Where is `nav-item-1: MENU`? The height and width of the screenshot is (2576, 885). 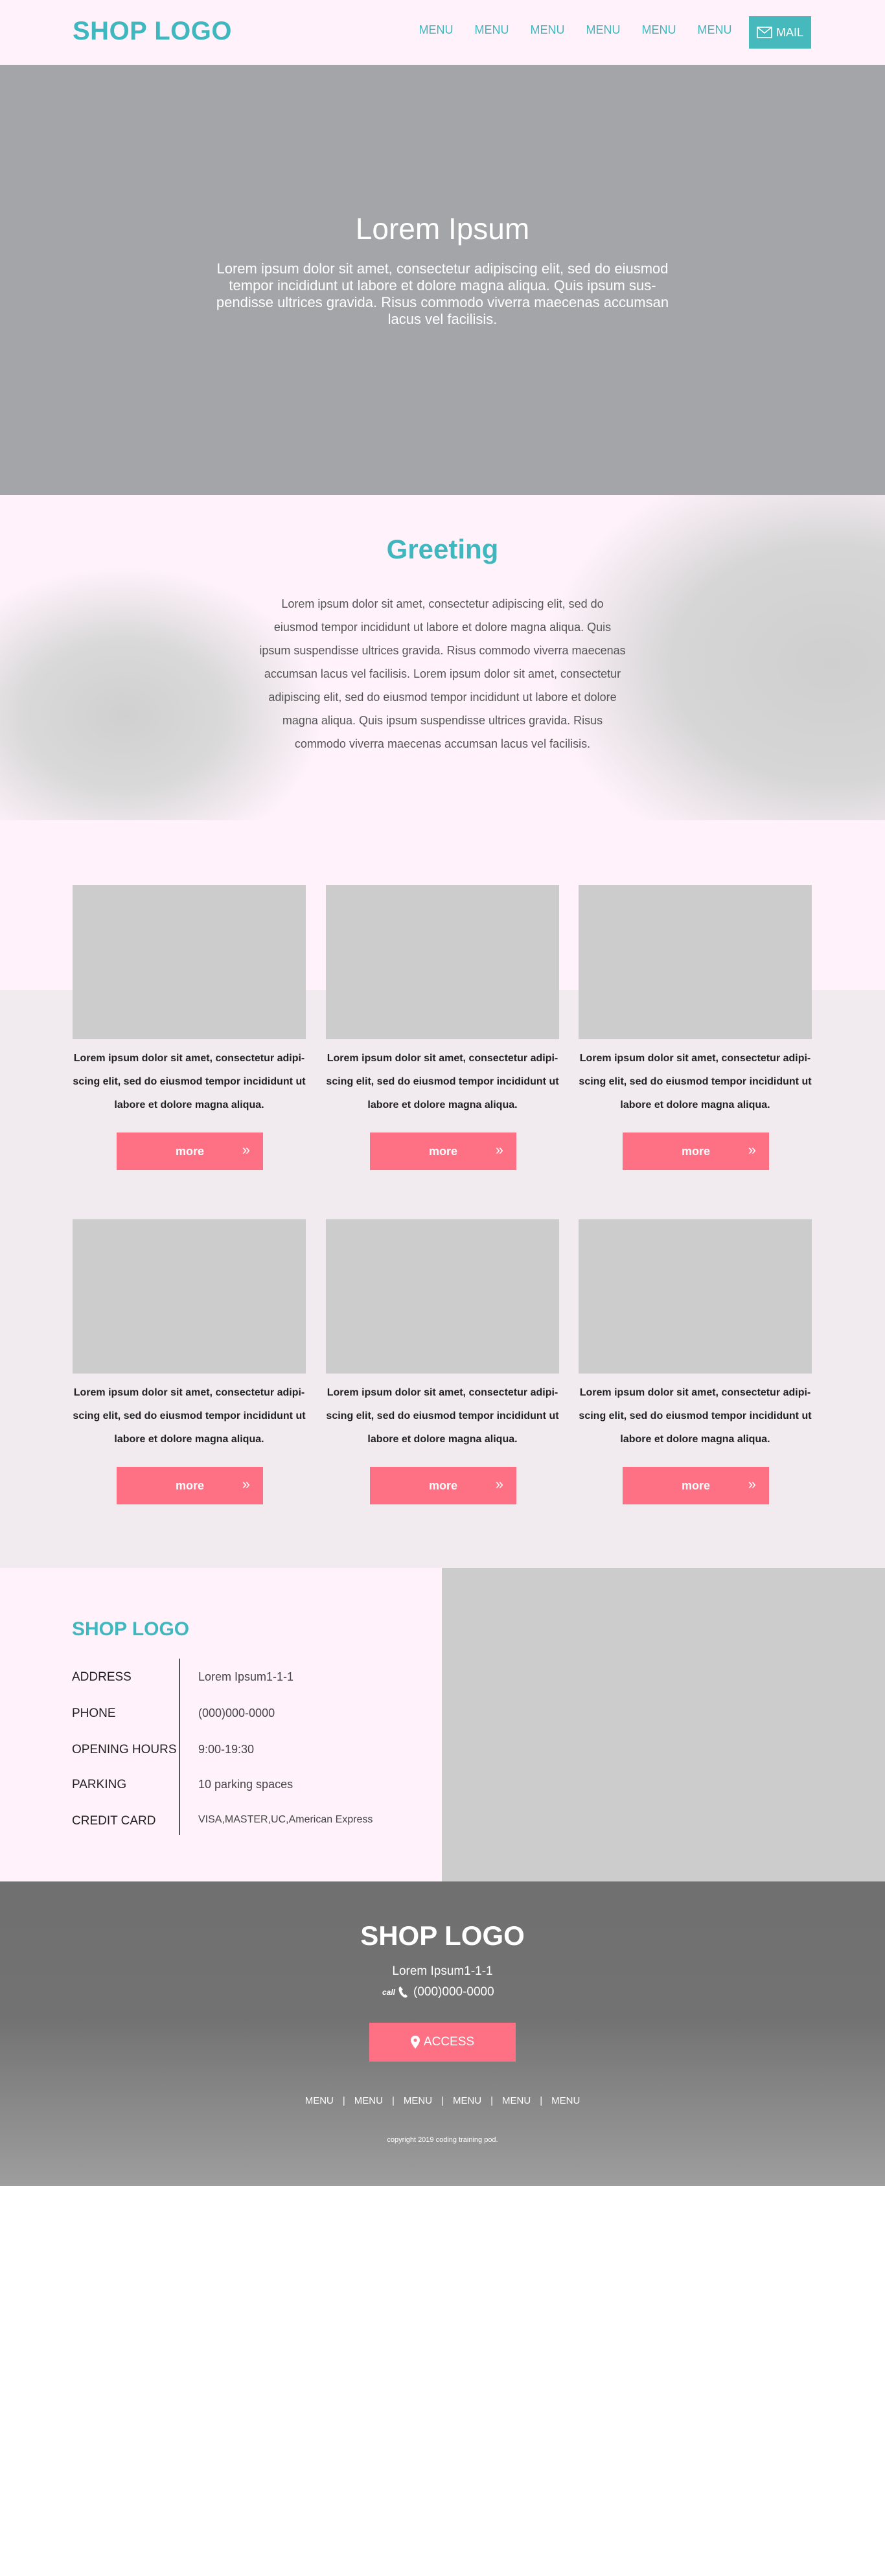
nav-item-1: MENU is located at coordinates (436, 30).